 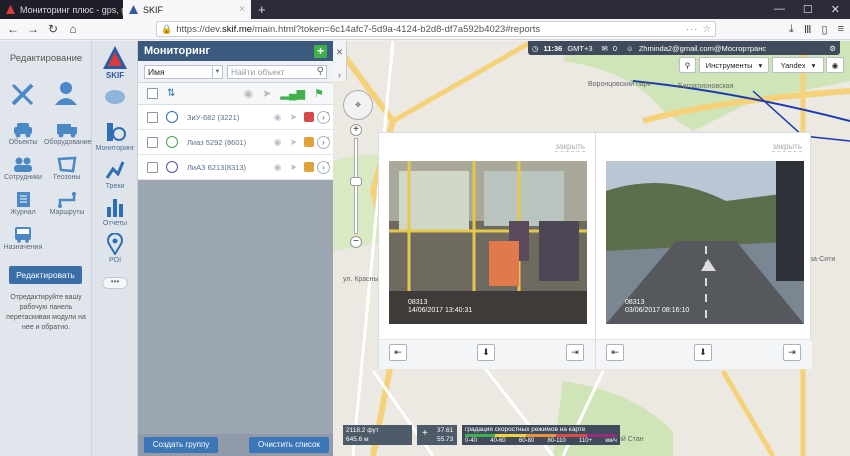 What do you see at coordinates (841, 29) in the screenshot?
I see `menu-icon: ≡` at bounding box center [841, 29].